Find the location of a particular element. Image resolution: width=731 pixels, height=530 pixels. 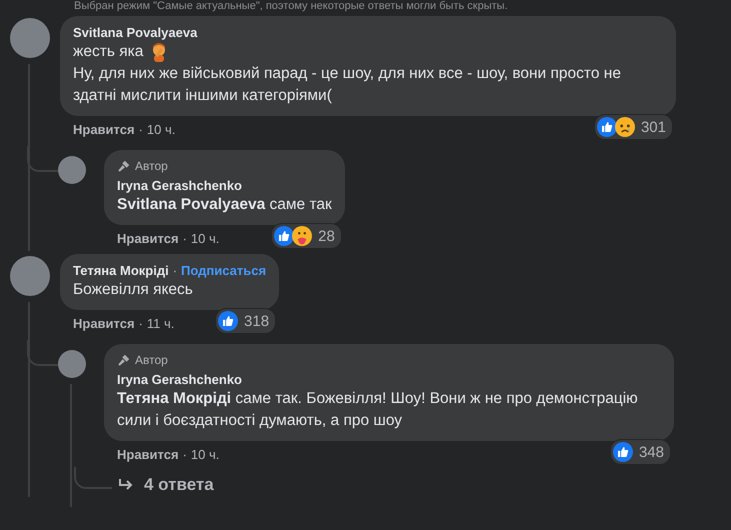

reply-text: Svitlana Povalyaeva саме так is located at coordinates (224, 205).